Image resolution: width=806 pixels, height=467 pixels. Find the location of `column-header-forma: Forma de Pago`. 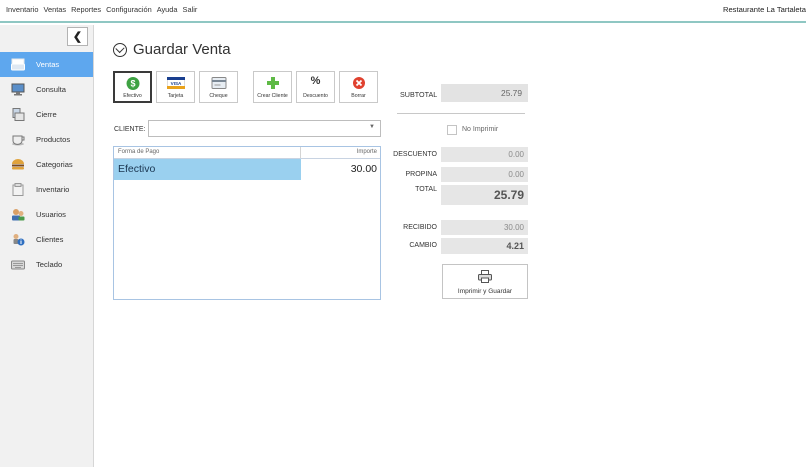

column-header-forma: Forma de Pago is located at coordinates (207, 152).